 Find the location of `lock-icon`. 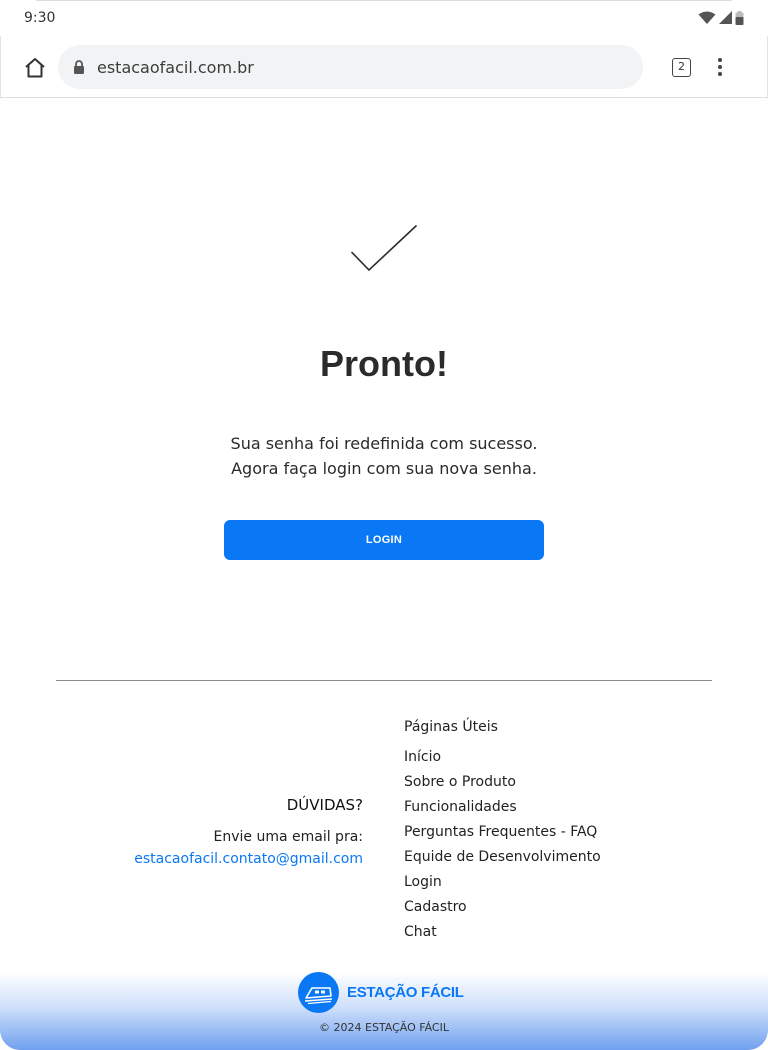

lock-icon is located at coordinates (79, 67).